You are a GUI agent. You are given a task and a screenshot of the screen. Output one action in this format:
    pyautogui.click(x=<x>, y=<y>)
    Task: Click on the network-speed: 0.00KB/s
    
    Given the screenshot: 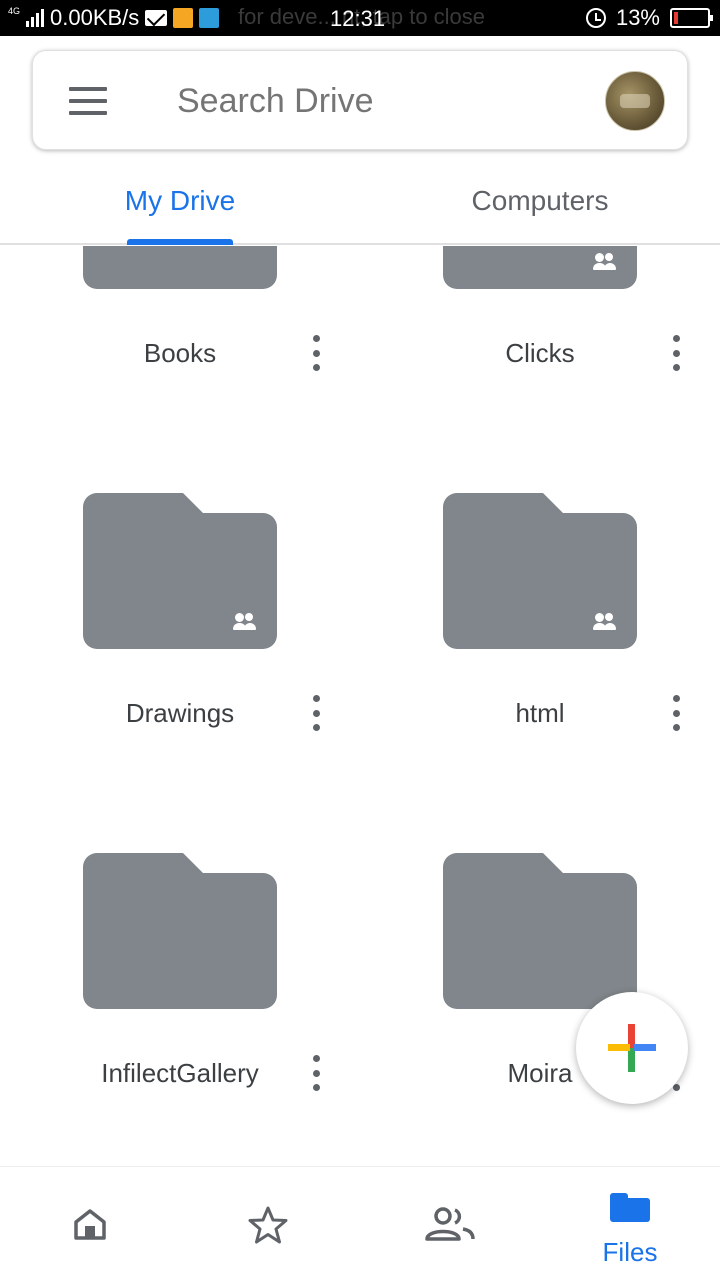 What is the action you would take?
    pyautogui.click(x=95, y=17)
    